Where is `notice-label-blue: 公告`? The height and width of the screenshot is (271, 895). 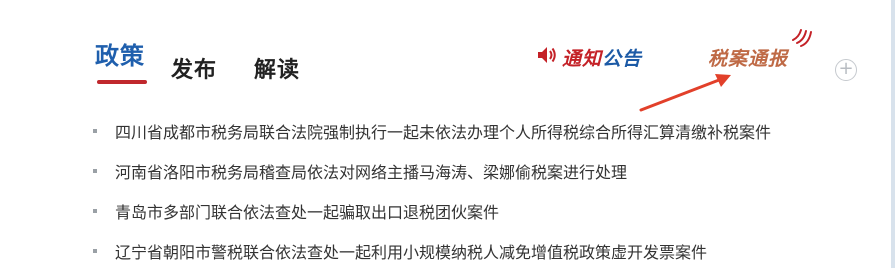
notice-label-blue: 公告 is located at coordinates (622, 58).